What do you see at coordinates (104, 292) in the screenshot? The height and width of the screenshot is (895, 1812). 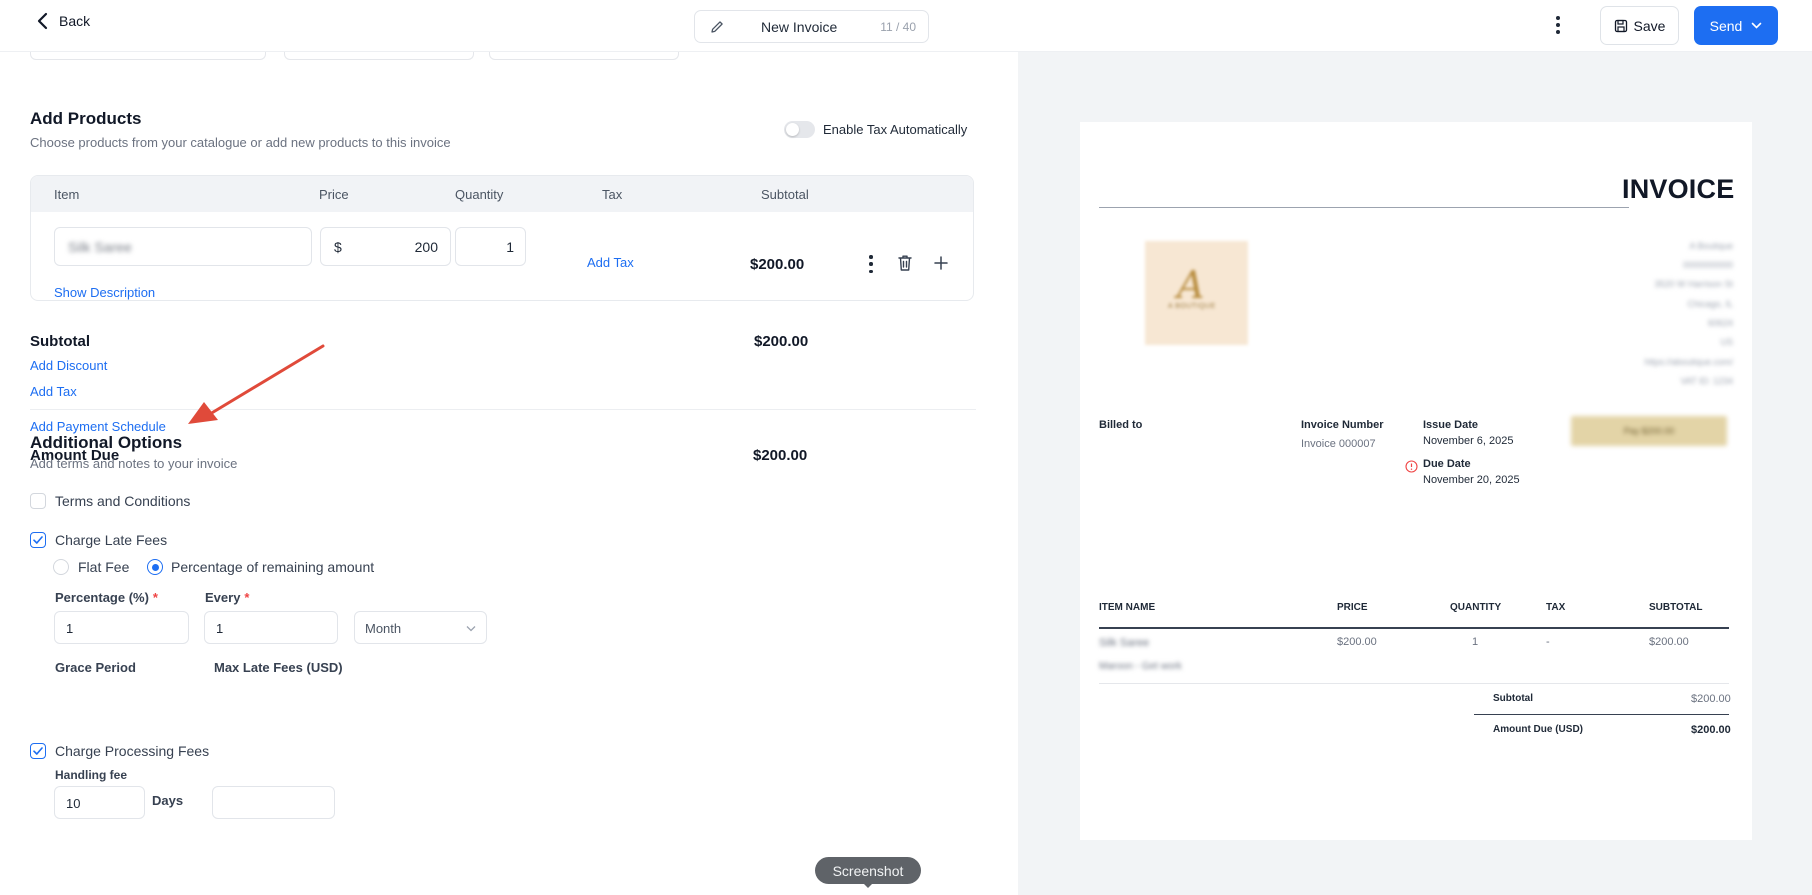 I see `show-description-link: Show Description` at bounding box center [104, 292].